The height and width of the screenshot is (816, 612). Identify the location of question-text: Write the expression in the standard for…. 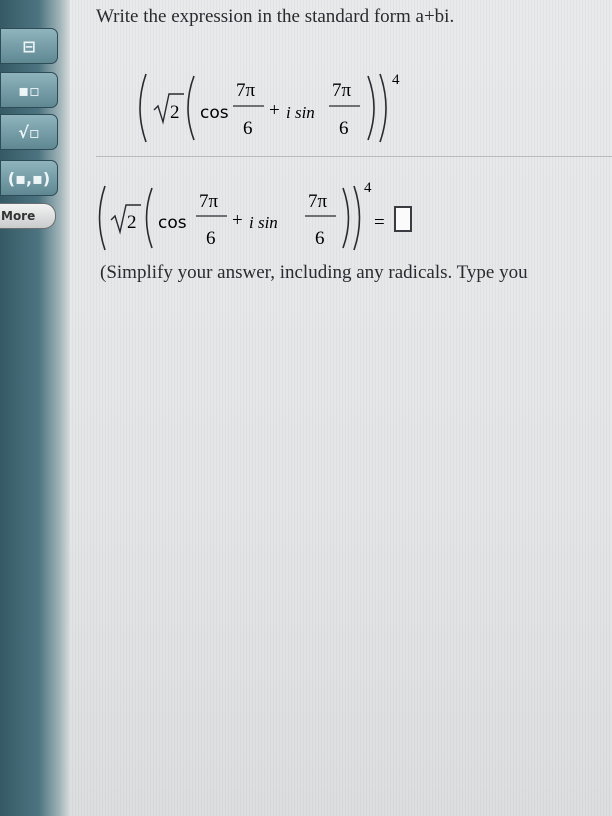
(275, 17).